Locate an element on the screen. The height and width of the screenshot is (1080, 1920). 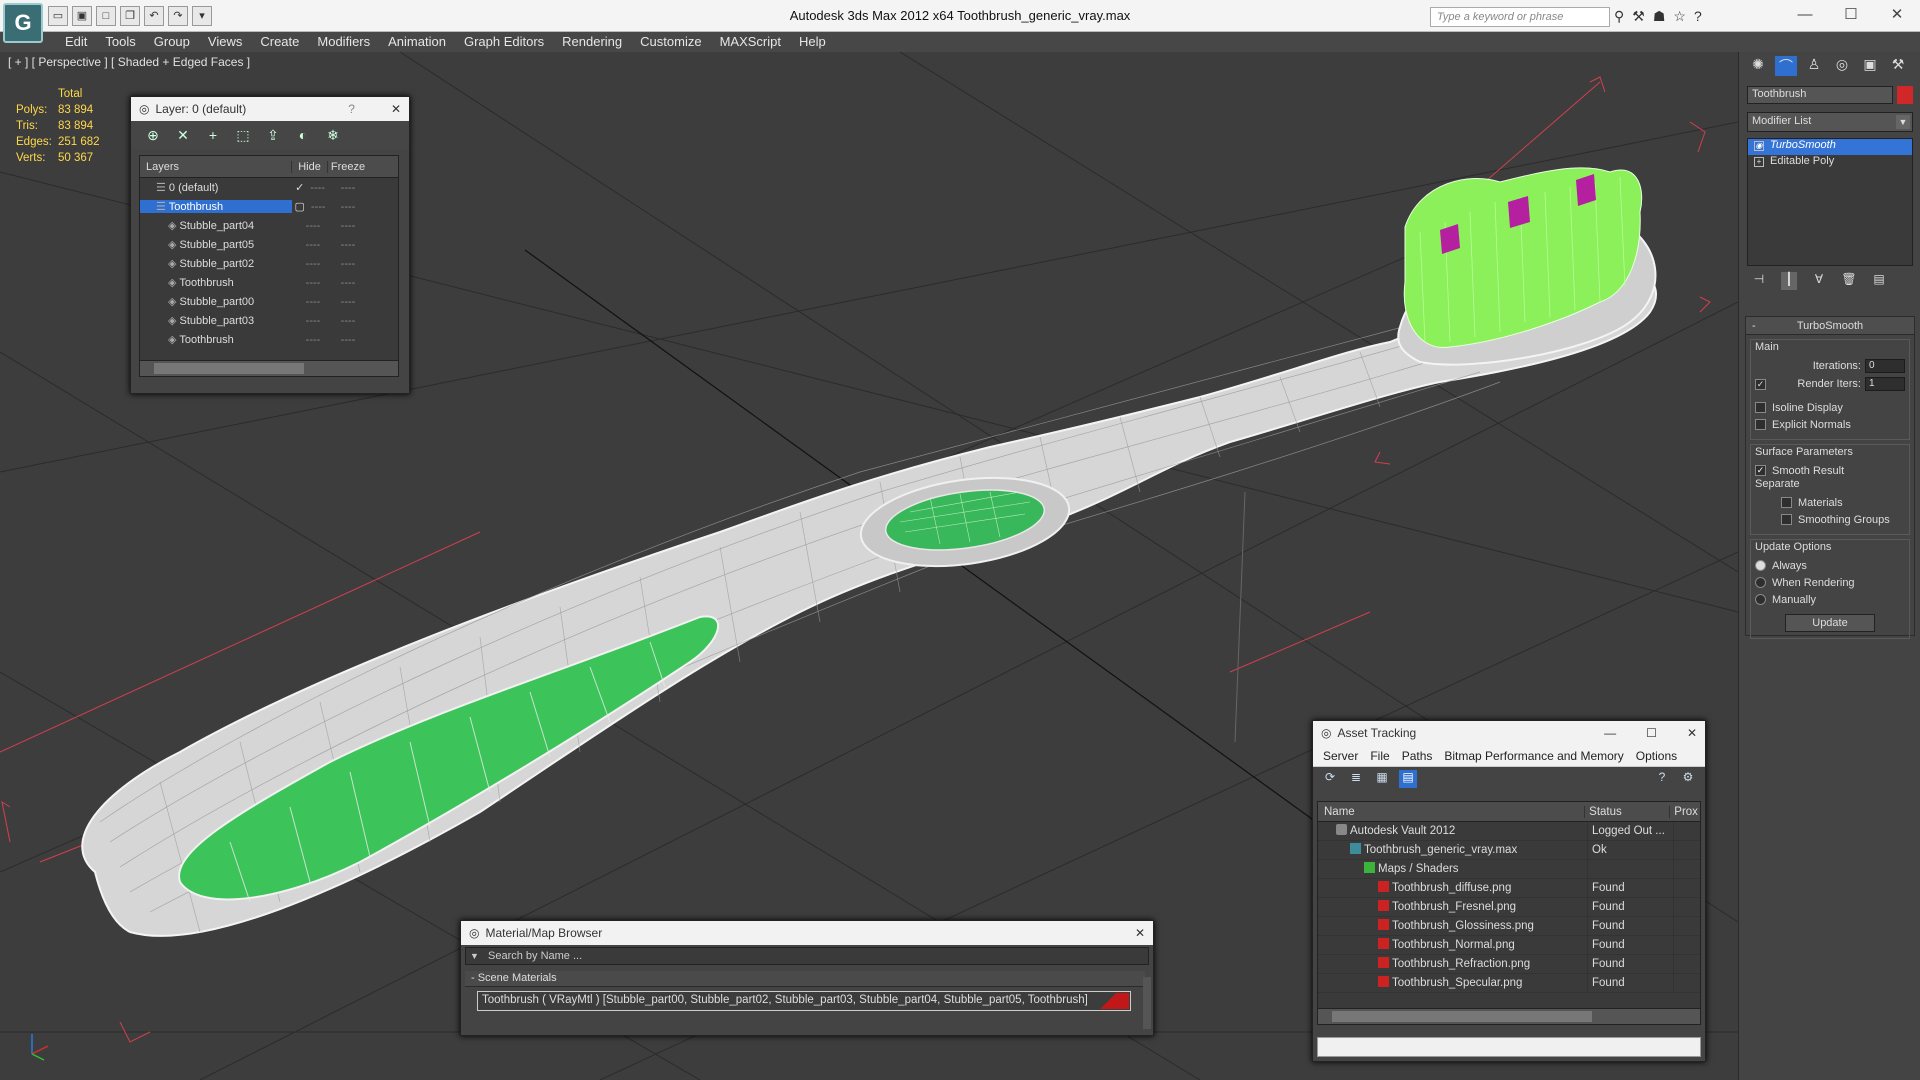
layer-row: ◈ Stubble_part02 ---- ---- is located at coordinates (269, 263).